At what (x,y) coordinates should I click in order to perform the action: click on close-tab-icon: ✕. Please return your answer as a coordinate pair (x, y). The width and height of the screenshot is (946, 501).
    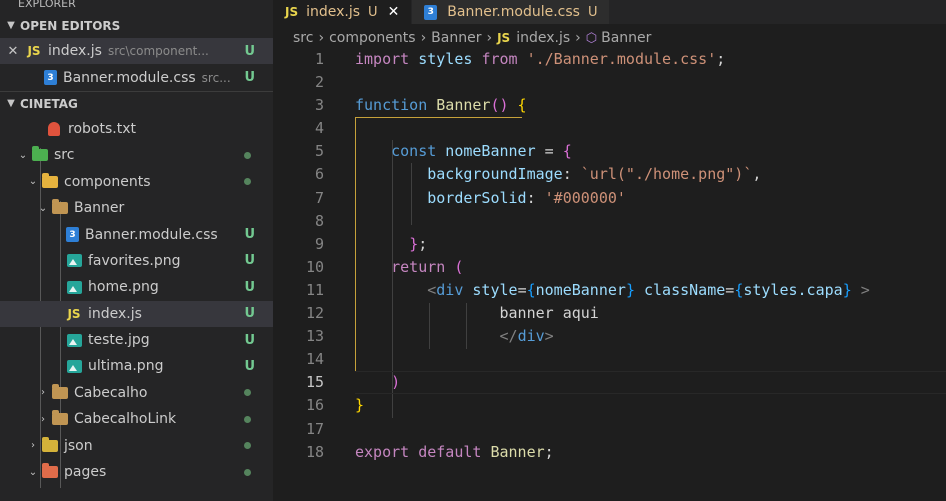
    Looking at the image, I should click on (394, 12).